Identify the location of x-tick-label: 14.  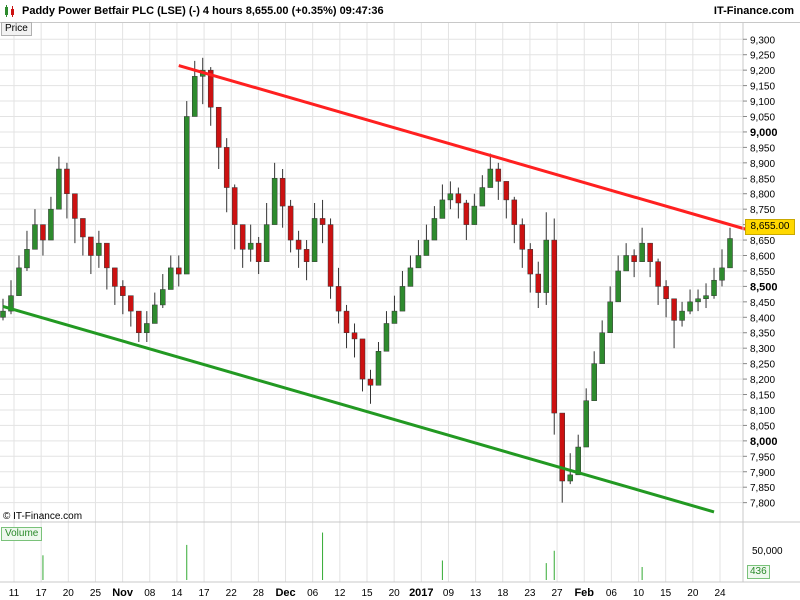
(177, 593).